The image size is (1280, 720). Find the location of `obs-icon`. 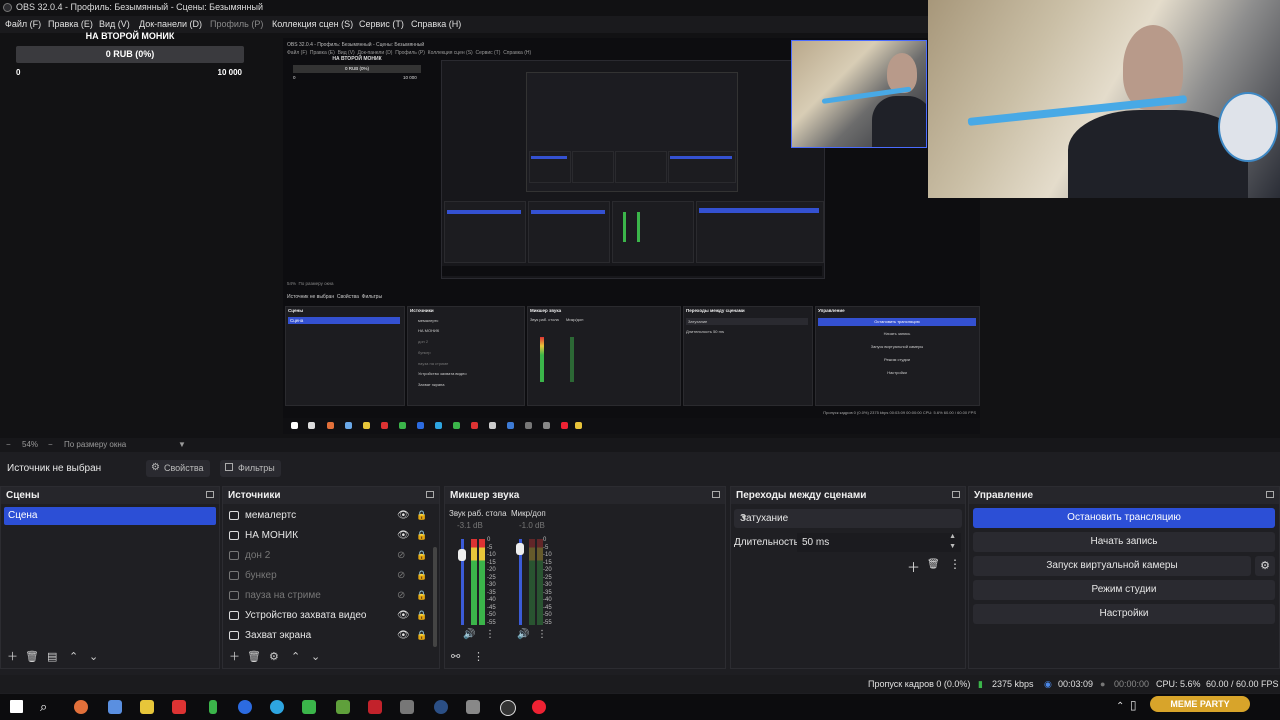

obs-icon is located at coordinates (508, 708).